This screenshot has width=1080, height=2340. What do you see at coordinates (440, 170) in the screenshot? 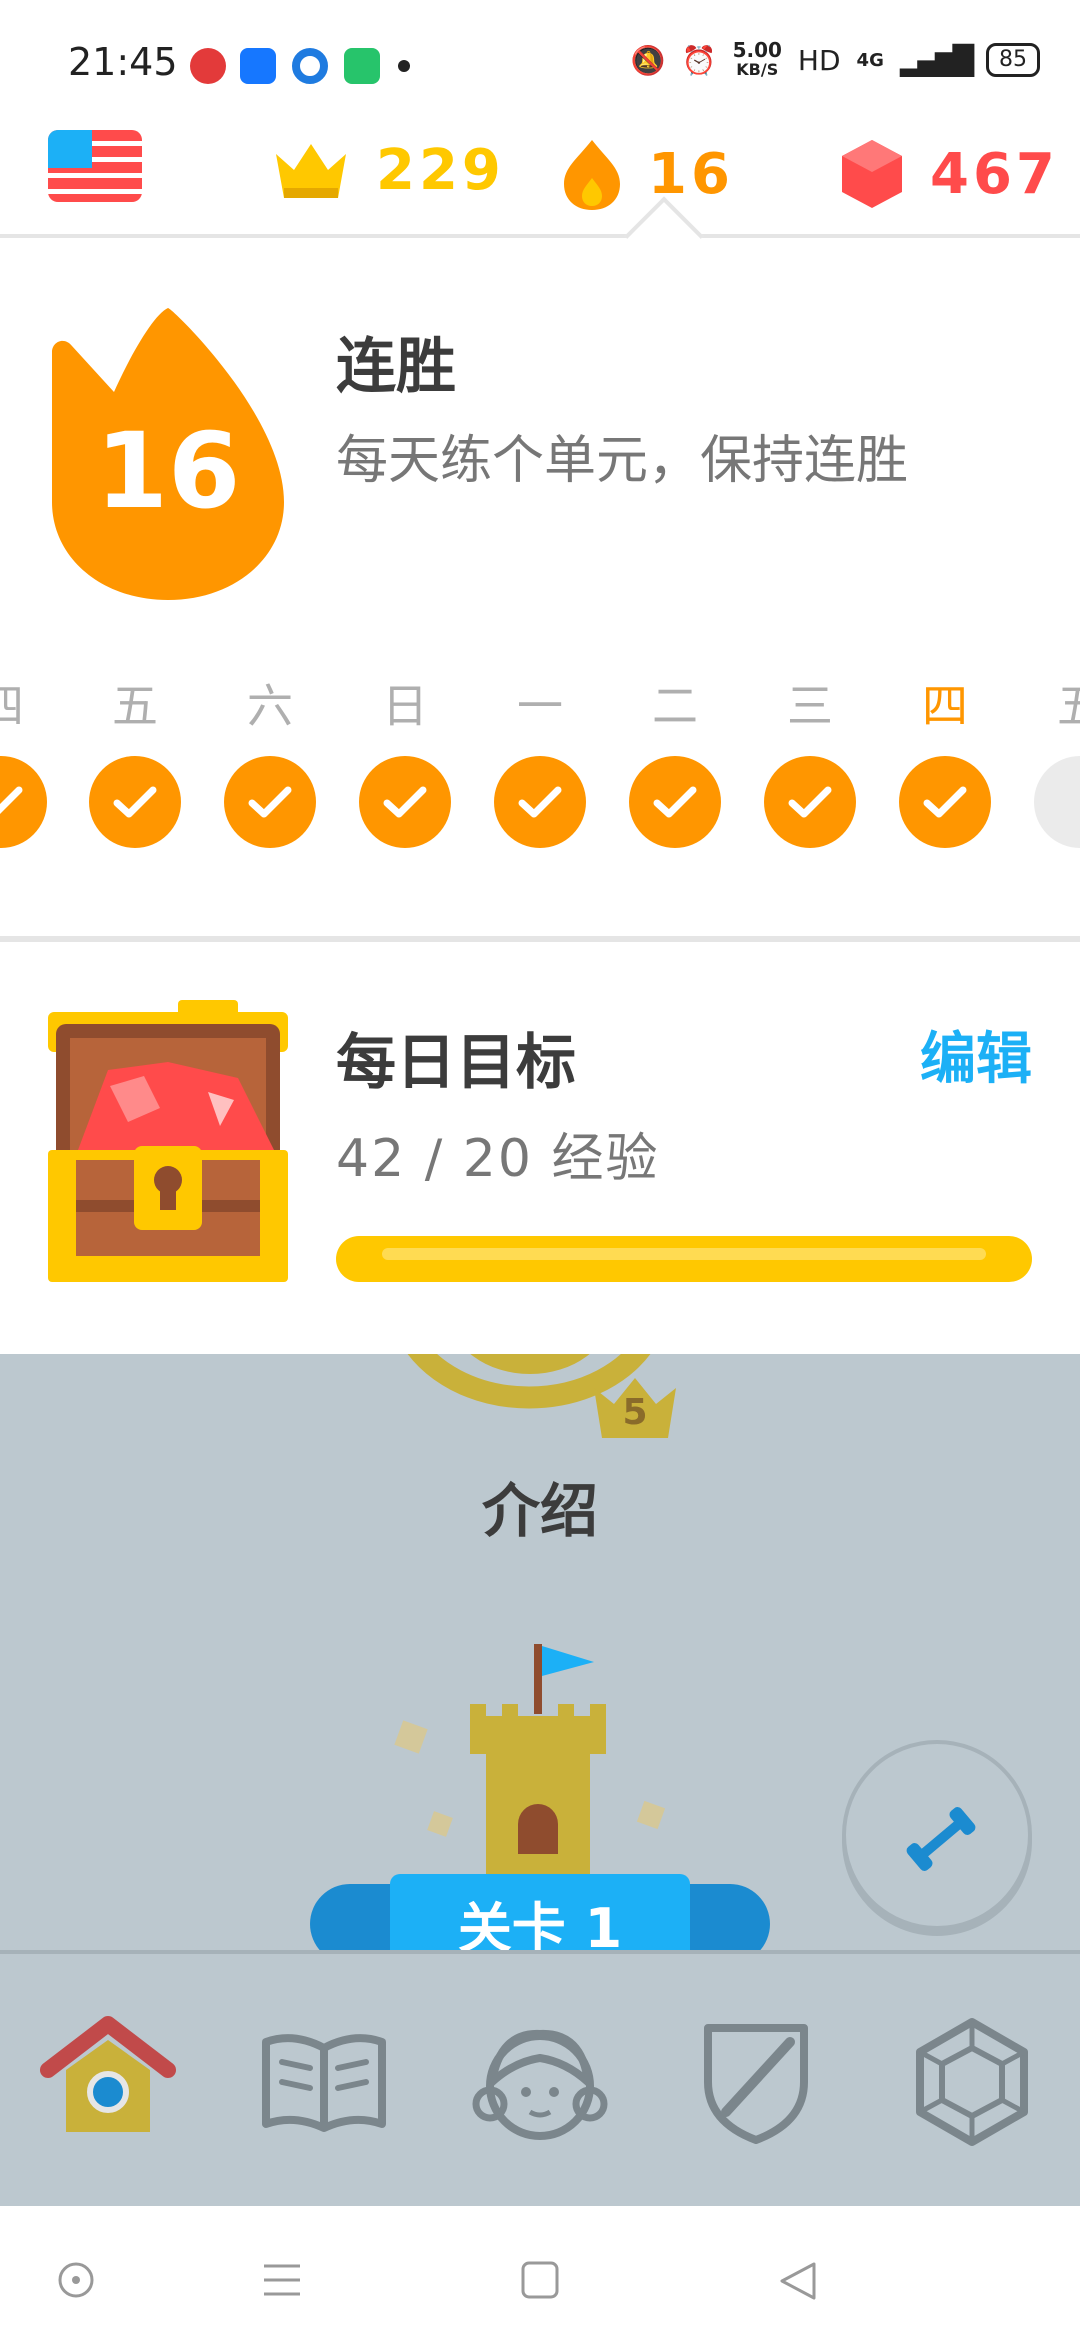
I see `crowns-count: 229` at bounding box center [440, 170].